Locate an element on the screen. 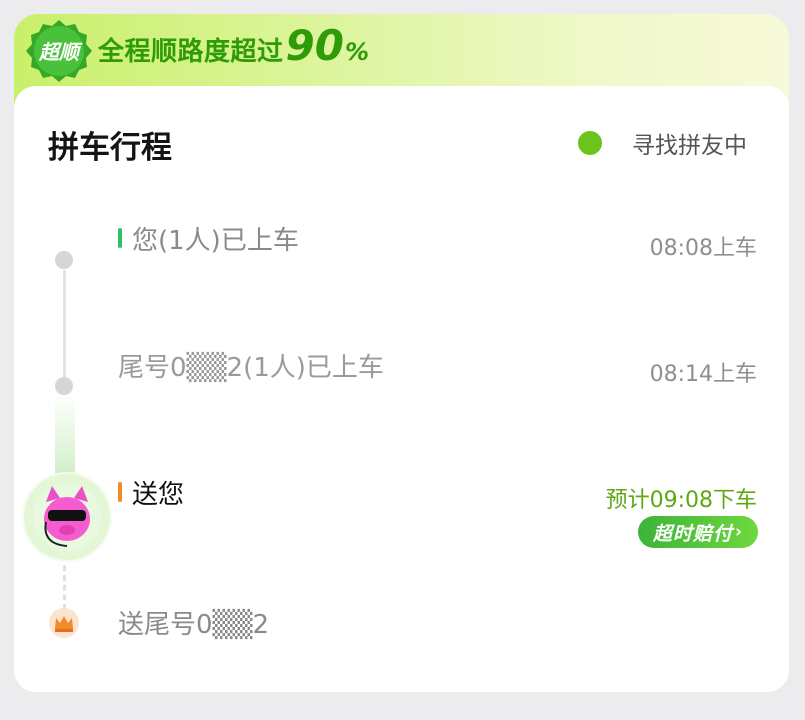 The height and width of the screenshot is (720, 805). svg-text: 超顺 is located at coordinates (60, 52).